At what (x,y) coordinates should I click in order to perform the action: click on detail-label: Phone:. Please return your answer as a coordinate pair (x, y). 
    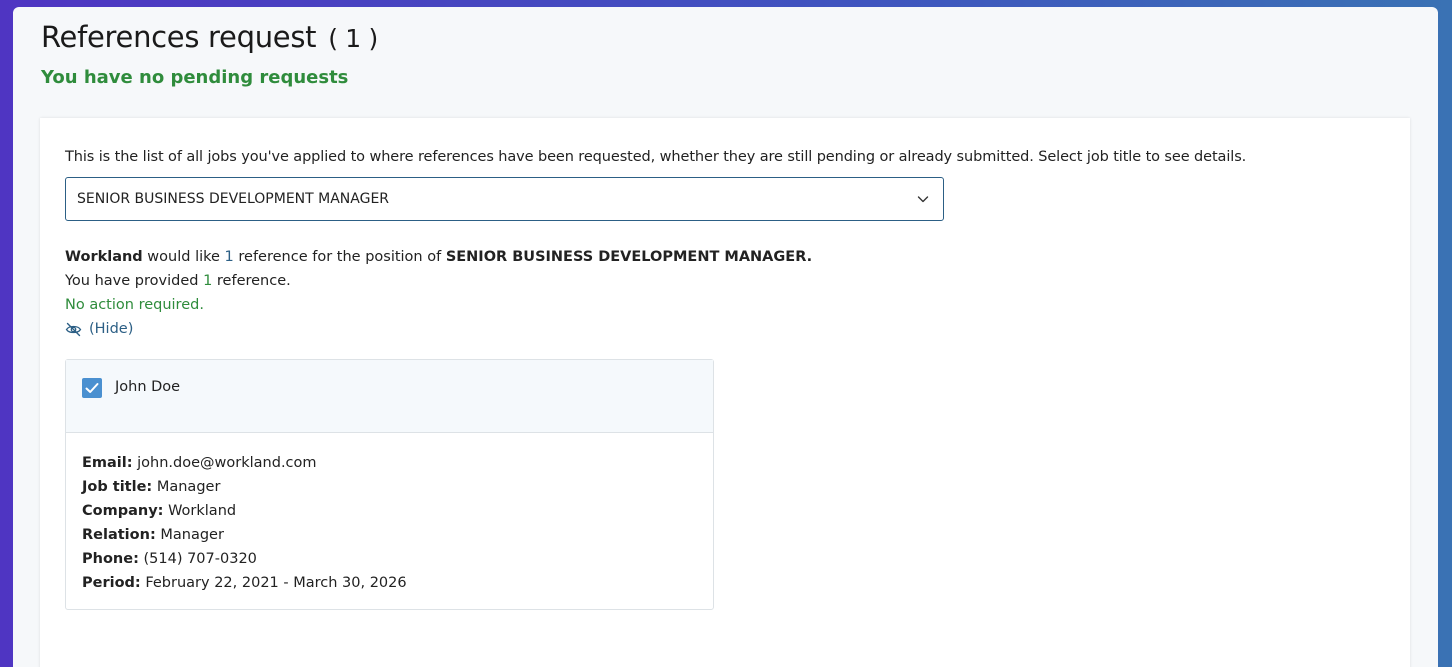
    Looking at the image, I should click on (110, 559).